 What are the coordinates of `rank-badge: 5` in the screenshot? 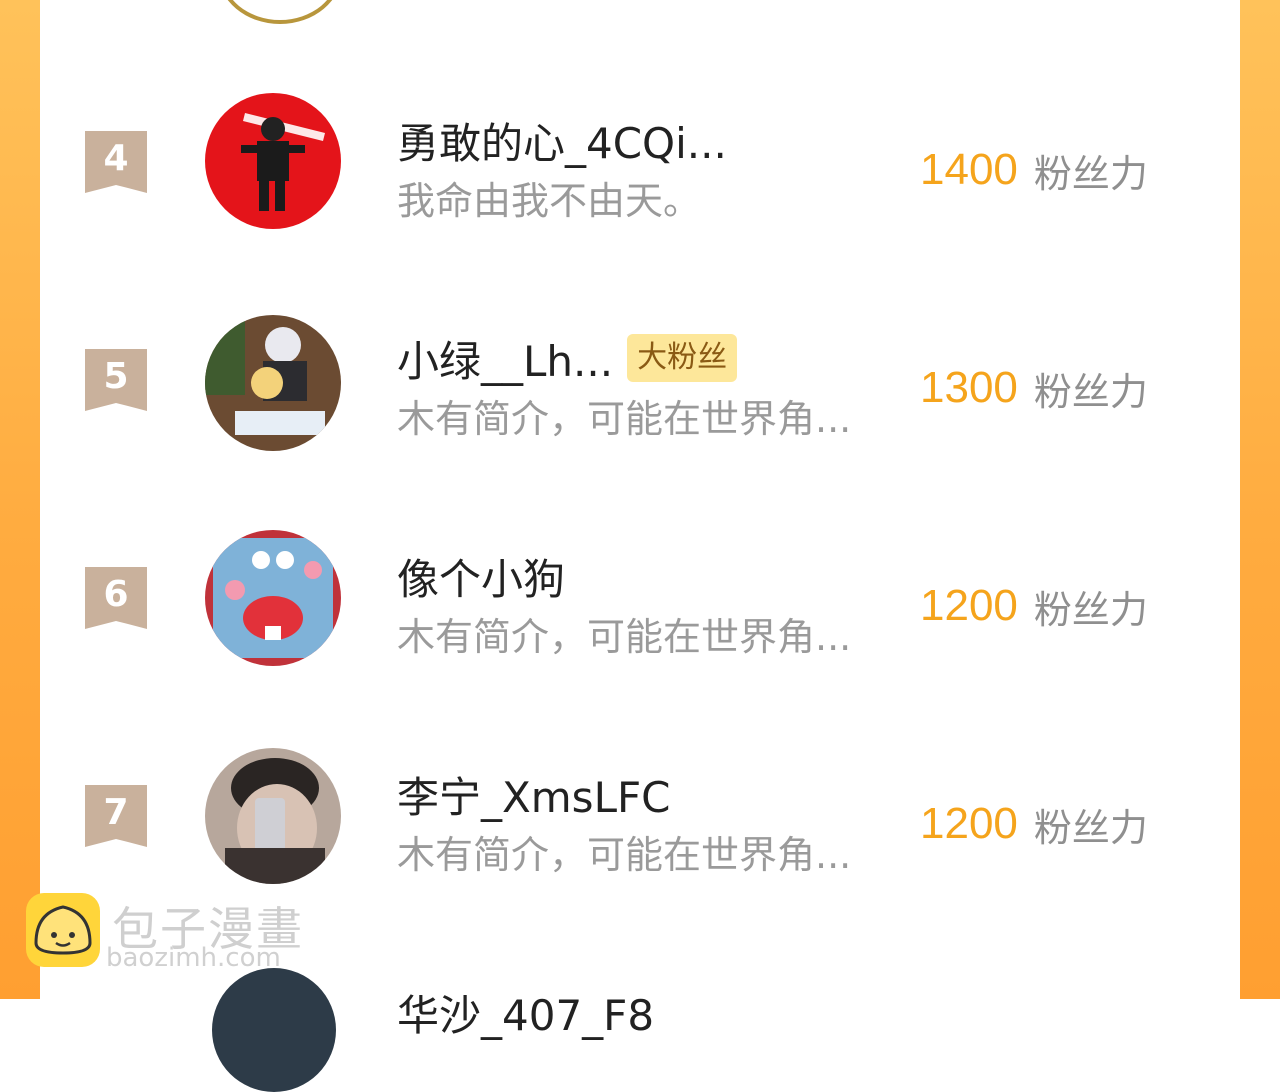 It's located at (116, 380).